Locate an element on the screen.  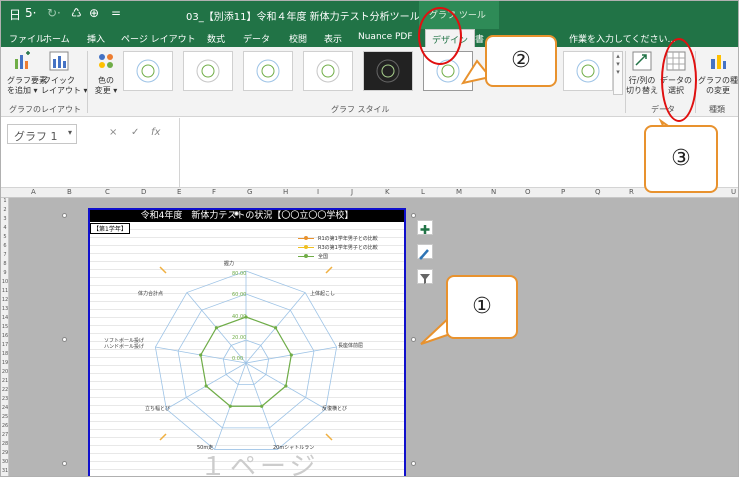
row-header: 28 is located at coordinates (5, 444).